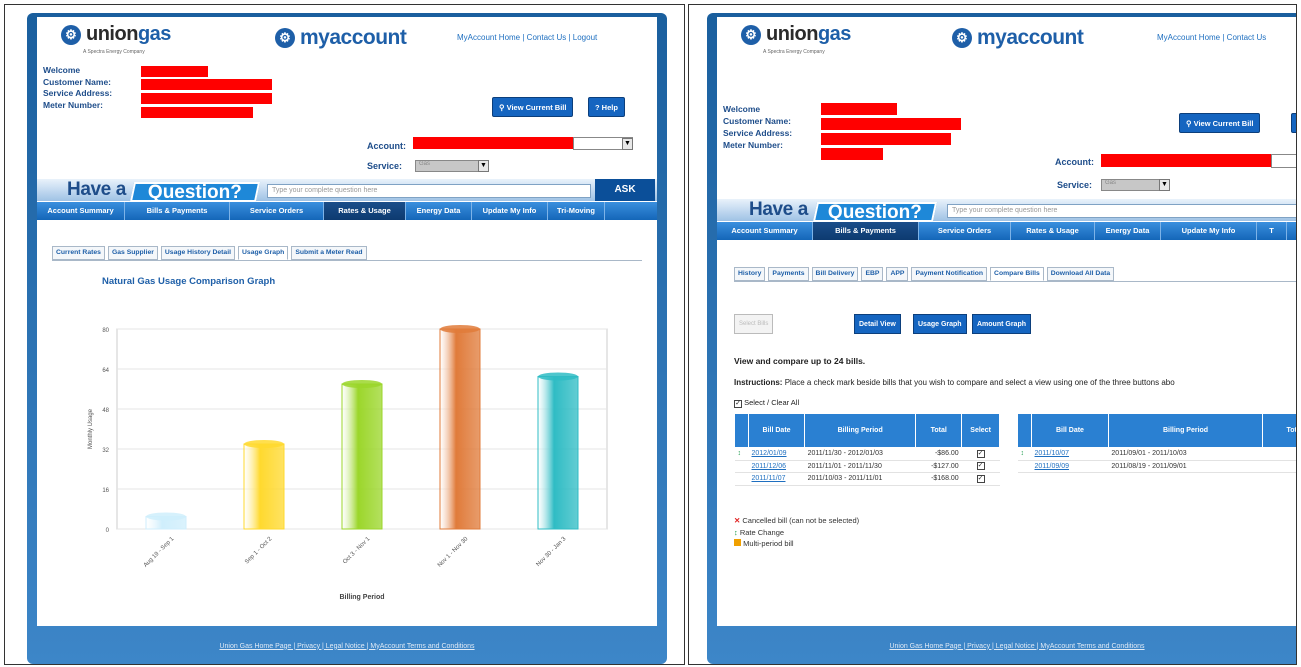 The height and width of the screenshot is (667, 1301). What do you see at coordinates (263, 253) in the screenshot?
I see `tab-usage-graph: Usage Graph` at bounding box center [263, 253].